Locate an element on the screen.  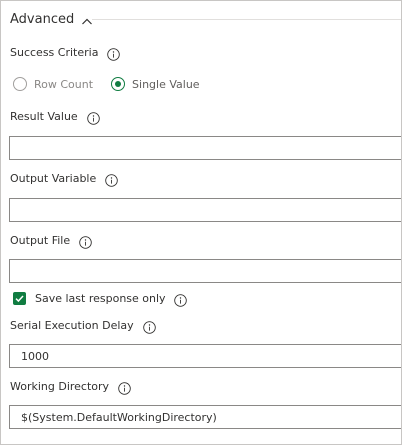
success-criteria-label-row: Success Criteria is located at coordinates (65, 52).